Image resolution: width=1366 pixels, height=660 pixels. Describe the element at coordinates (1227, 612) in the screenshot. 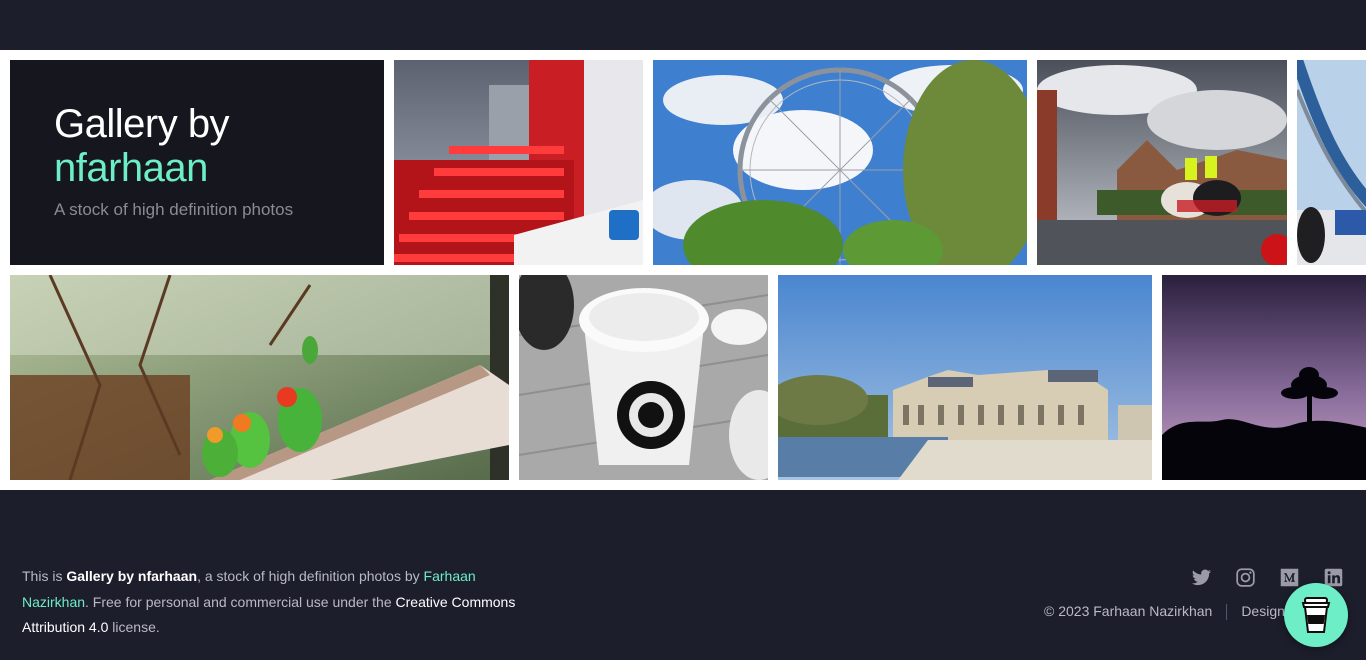

I see `copyright-separator` at that location.